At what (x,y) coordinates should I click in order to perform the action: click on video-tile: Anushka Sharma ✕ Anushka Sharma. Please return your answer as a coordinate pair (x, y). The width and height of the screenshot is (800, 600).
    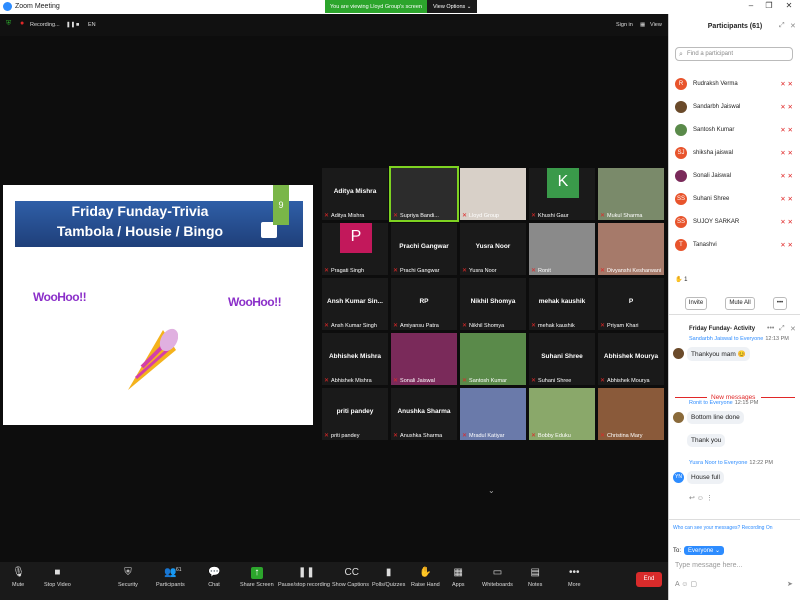
    Looking at the image, I should click on (424, 414).